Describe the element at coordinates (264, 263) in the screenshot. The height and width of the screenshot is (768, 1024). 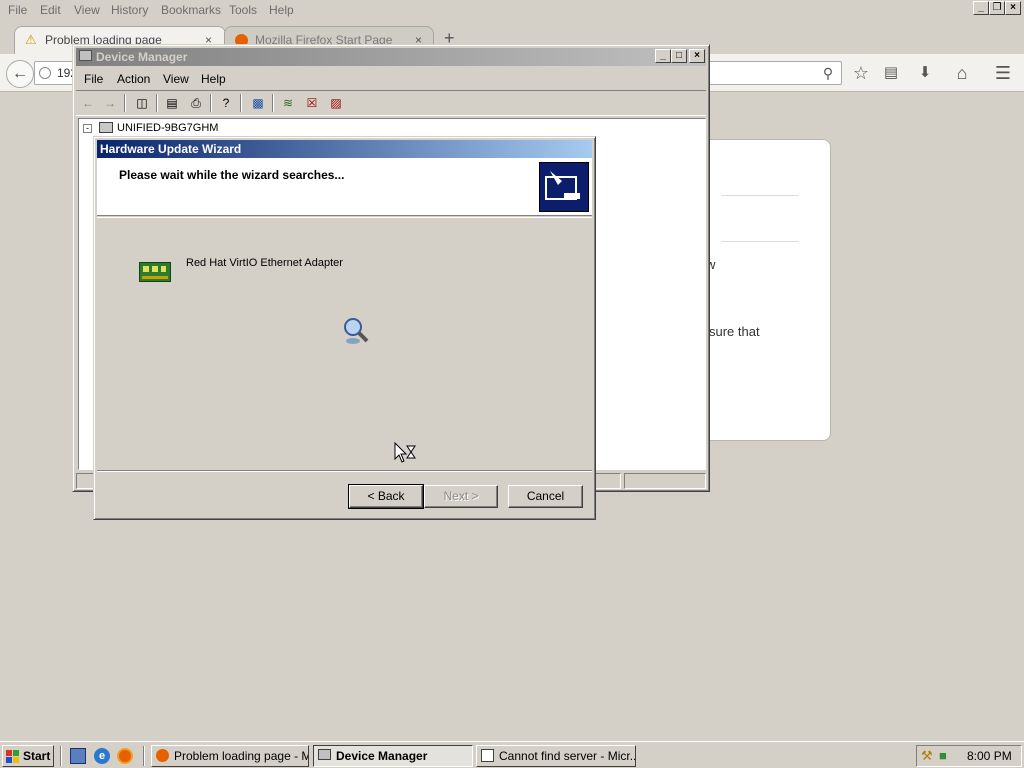
I see `device-name-label: Red Hat VirtIO Ethernet Adapter` at that location.